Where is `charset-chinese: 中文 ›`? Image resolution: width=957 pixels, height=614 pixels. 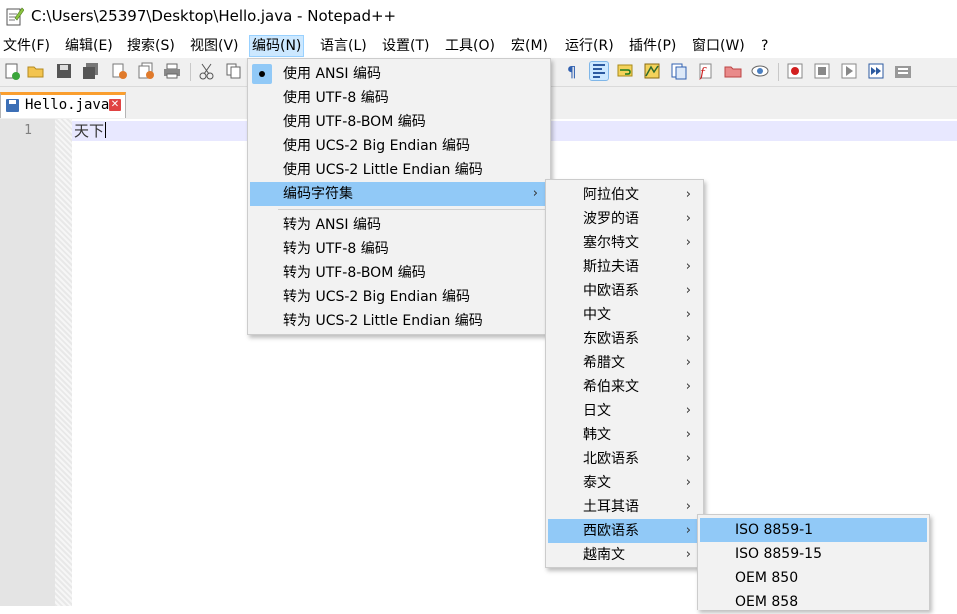
charset-chinese: 中文 › is located at coordinates (624, 315).